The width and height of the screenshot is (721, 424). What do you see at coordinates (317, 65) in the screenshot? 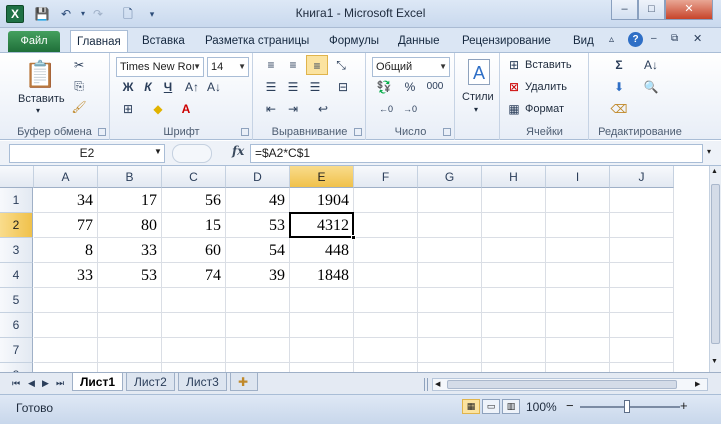
I see `align-bottom-icon: ≡` at bounding box center [317, 65].